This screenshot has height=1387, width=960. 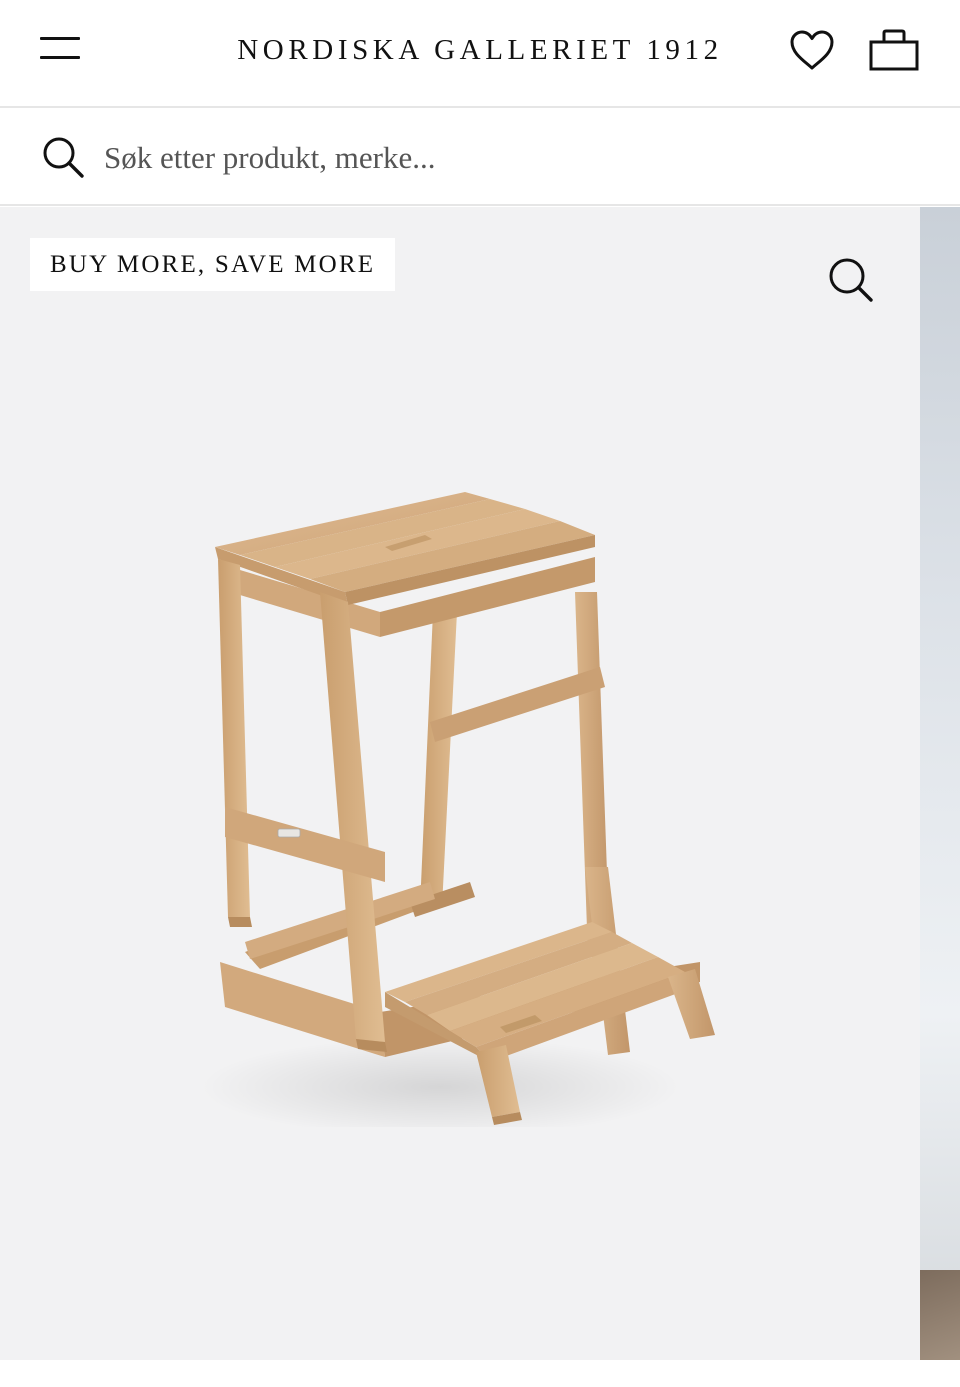 I want to click on cart-button, so click(x=894, y=50).